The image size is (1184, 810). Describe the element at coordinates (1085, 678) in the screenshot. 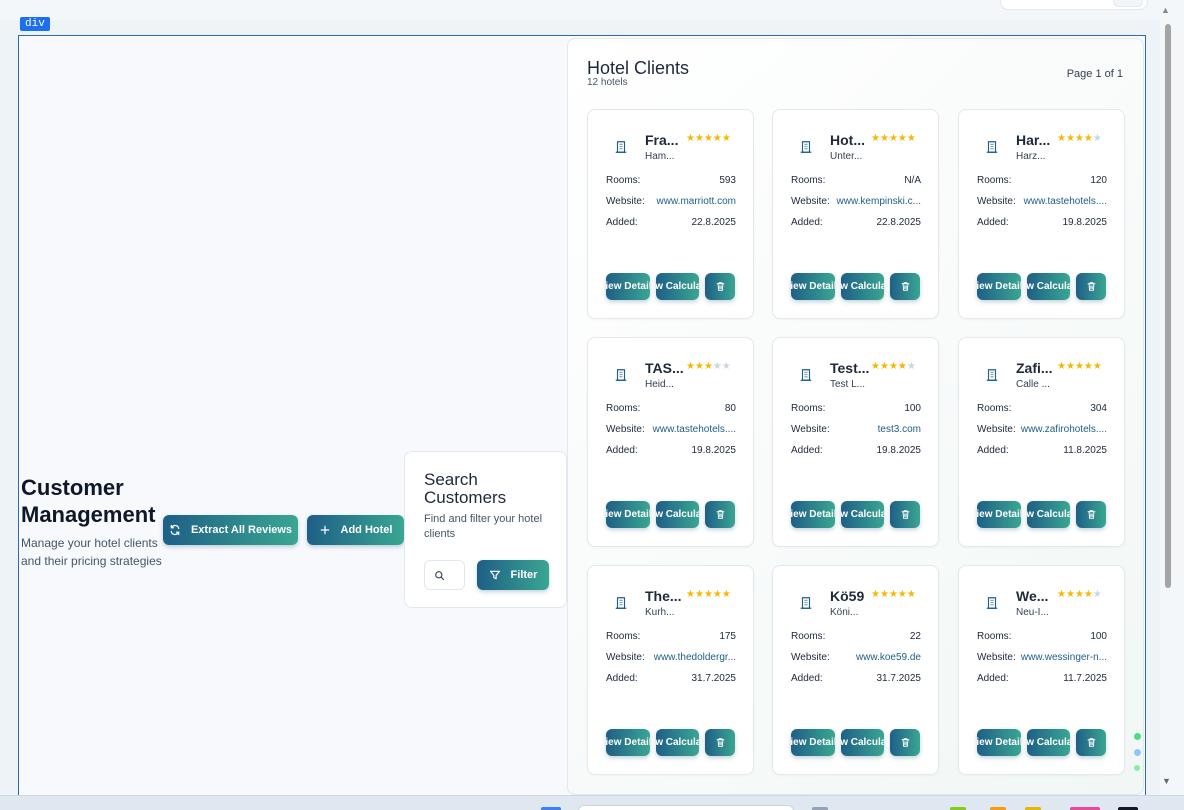

I see `added-date: 11.7.2025` at that location.